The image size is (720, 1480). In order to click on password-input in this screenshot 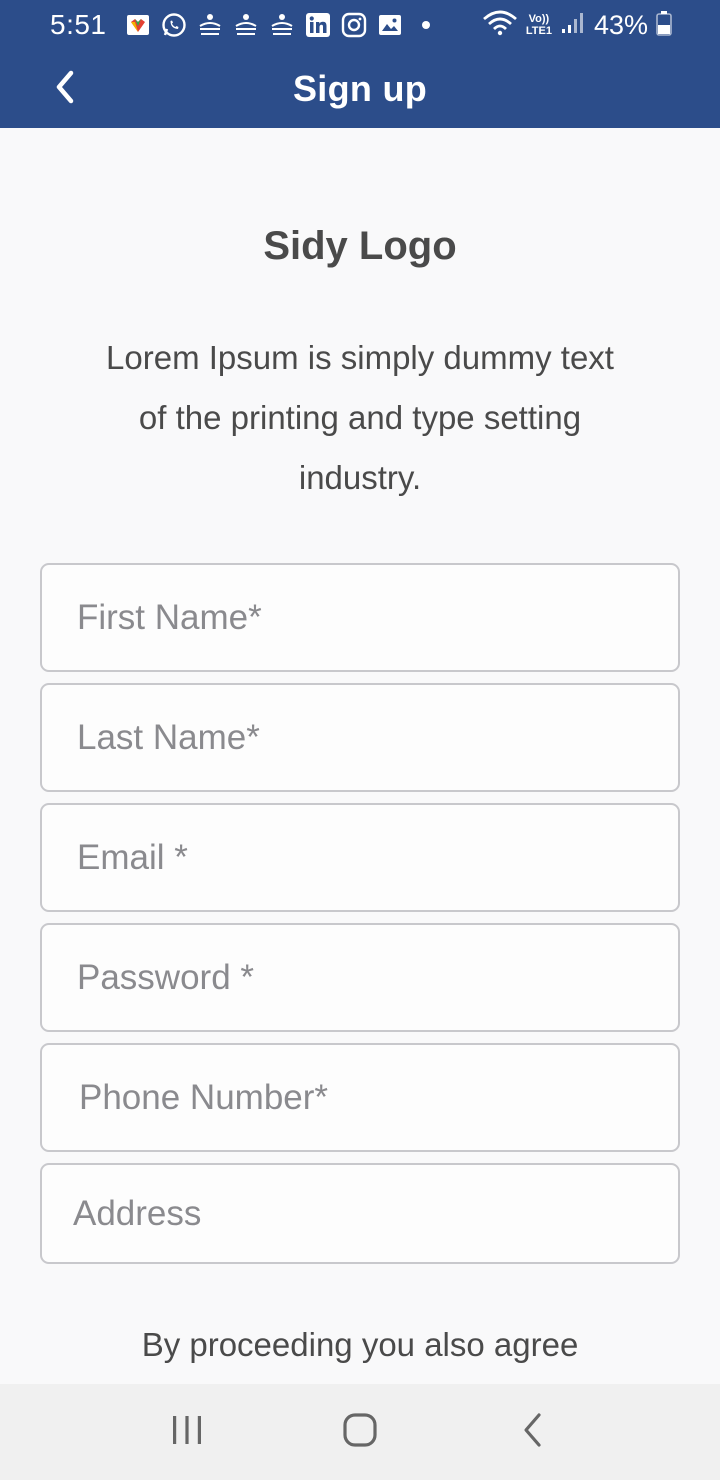, I will do `click(360, 977)`.